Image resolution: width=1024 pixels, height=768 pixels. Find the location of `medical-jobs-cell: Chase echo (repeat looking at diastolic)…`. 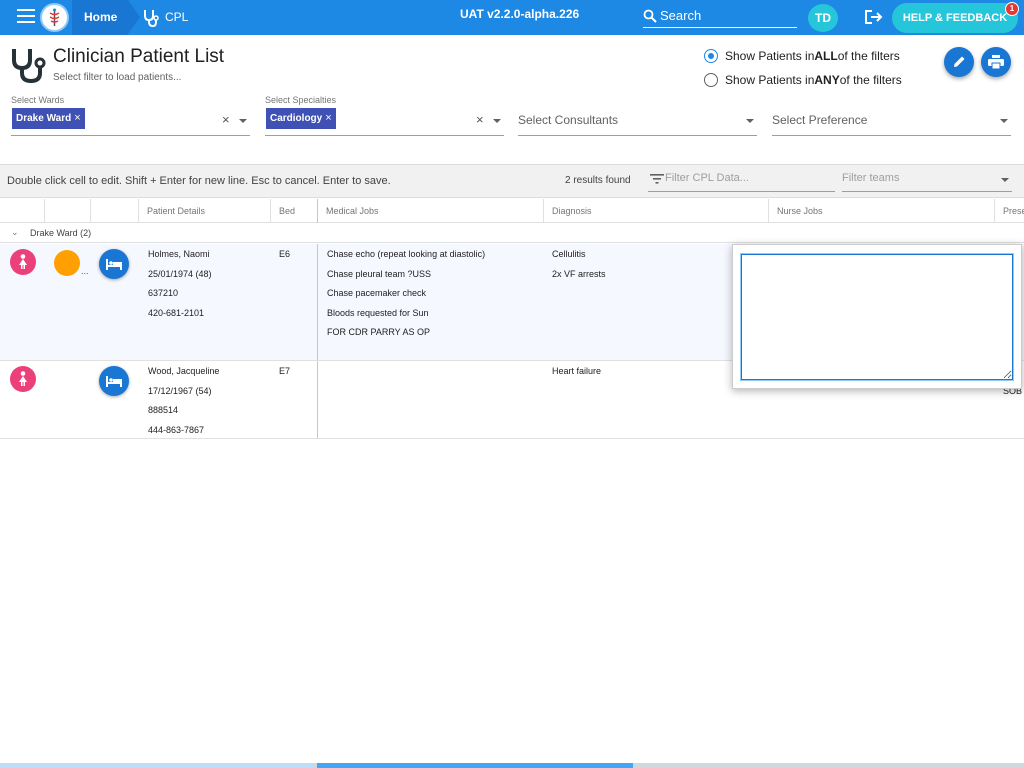

medical-jobs-cell: Chase echo (repeat looking at diastolic)… is located at coordinates (406, 294).